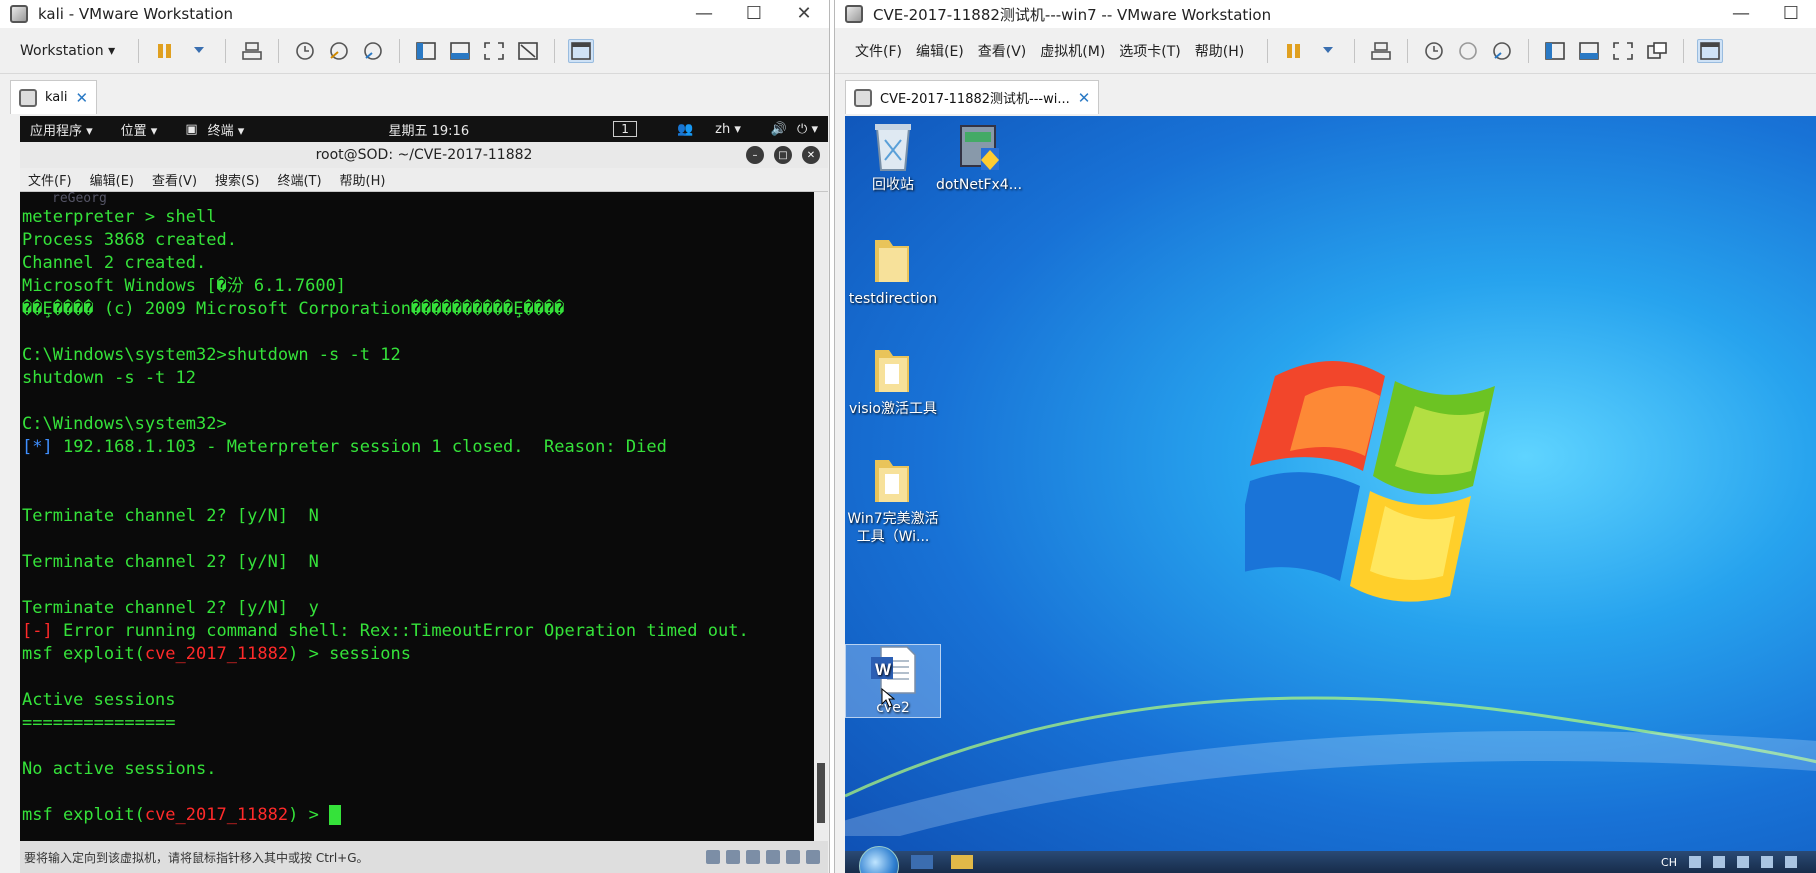 This screenshot has width=1816, height=873. What do you see at coordinates (804, 14) in the screenshot?
I see `close-button: ✕` at bounding box center [804, 14].